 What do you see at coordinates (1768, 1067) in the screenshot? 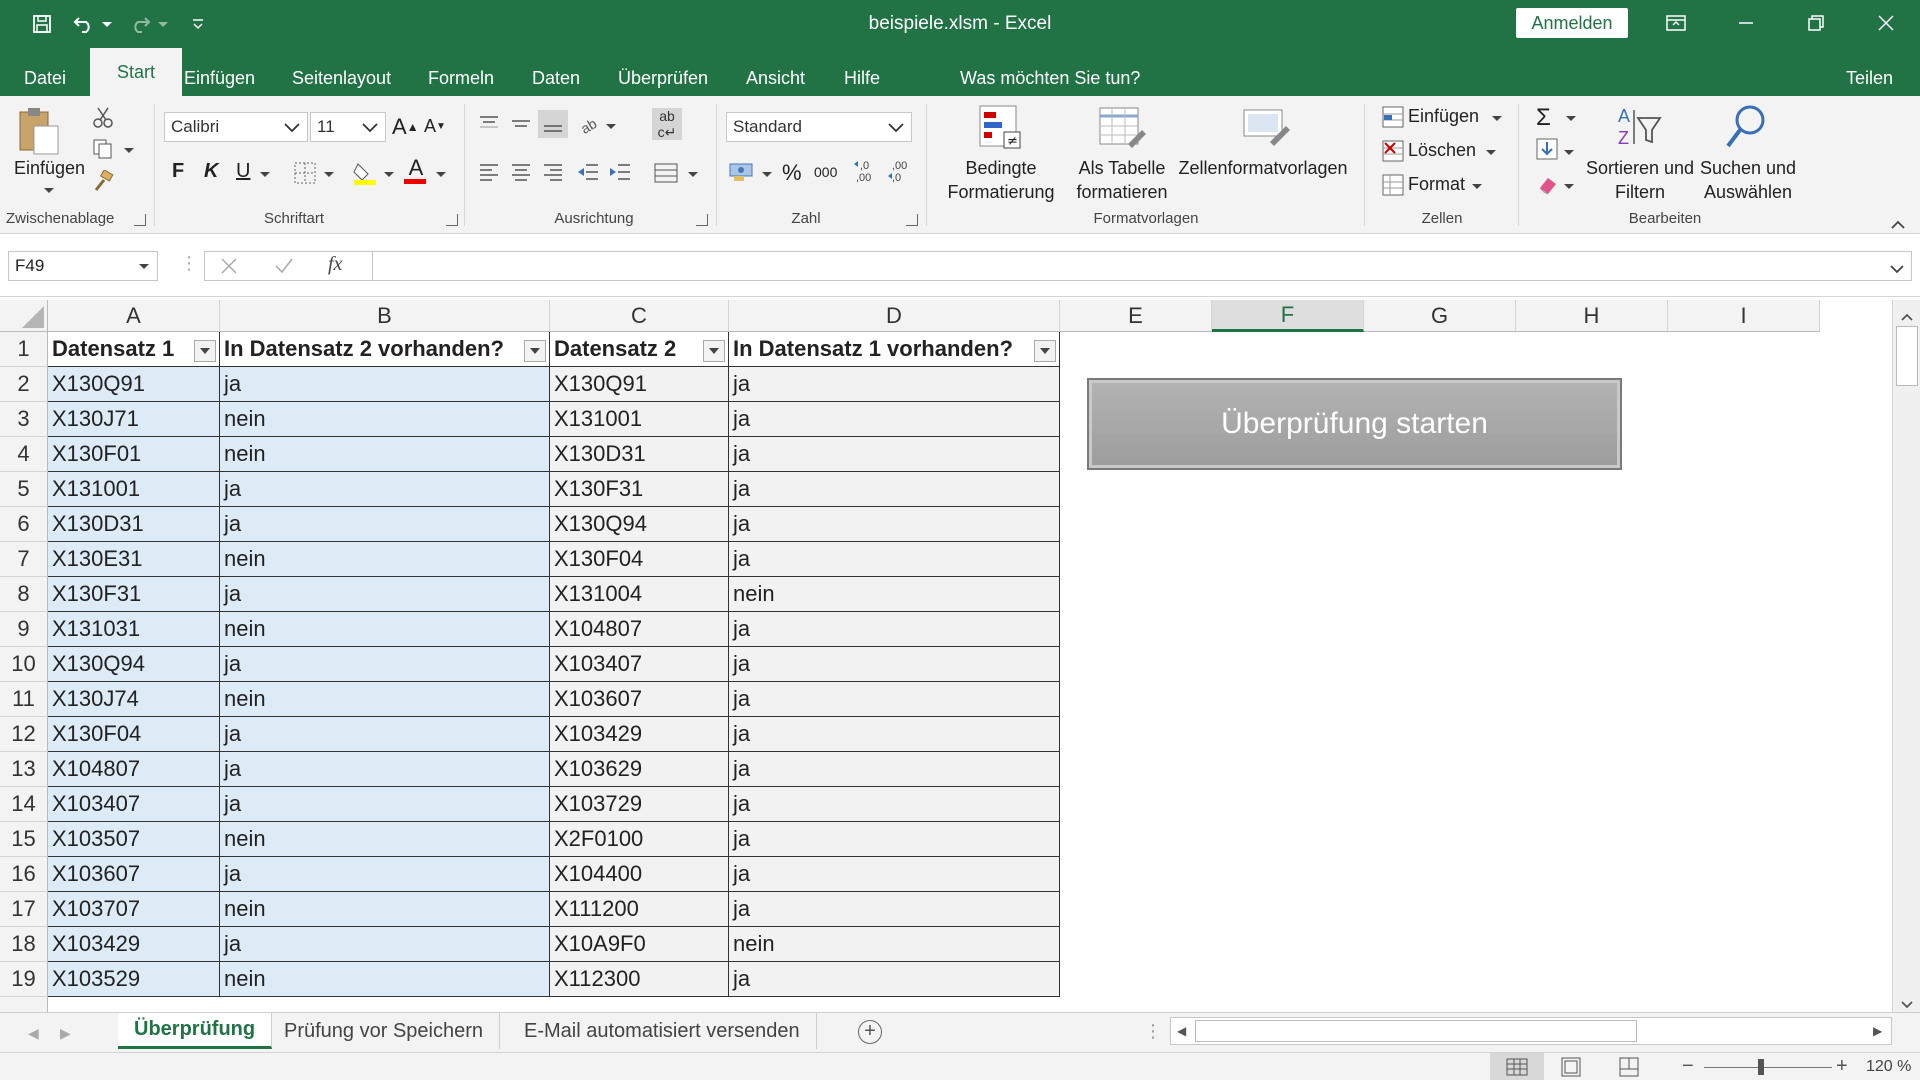
I see `zoom-slider` at bounding box center [1768, 1067].